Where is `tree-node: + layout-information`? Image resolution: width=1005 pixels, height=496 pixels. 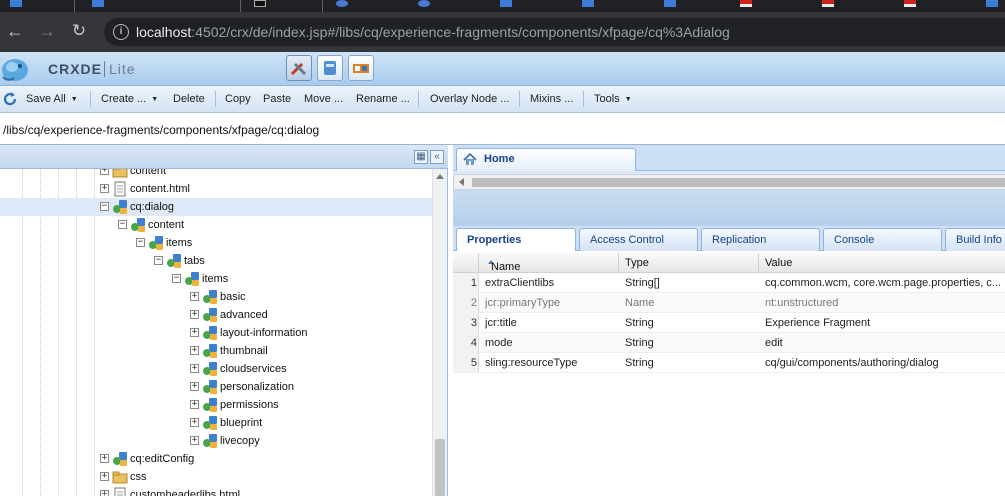 tree-node: + layout-information is located at coordinates (216, 333).